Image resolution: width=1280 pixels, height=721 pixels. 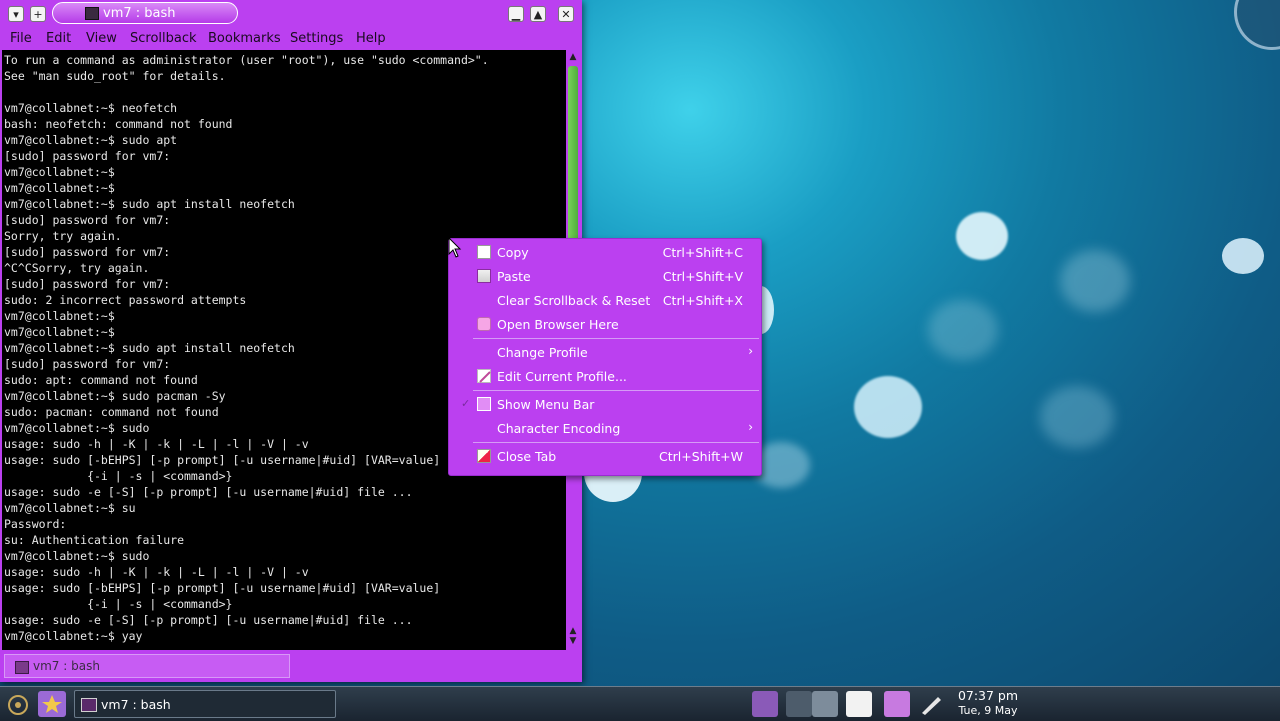 What do you see at coordinates (931, 704) in the screenshot?
I see `network-icon` at bounding box center [931, 704].